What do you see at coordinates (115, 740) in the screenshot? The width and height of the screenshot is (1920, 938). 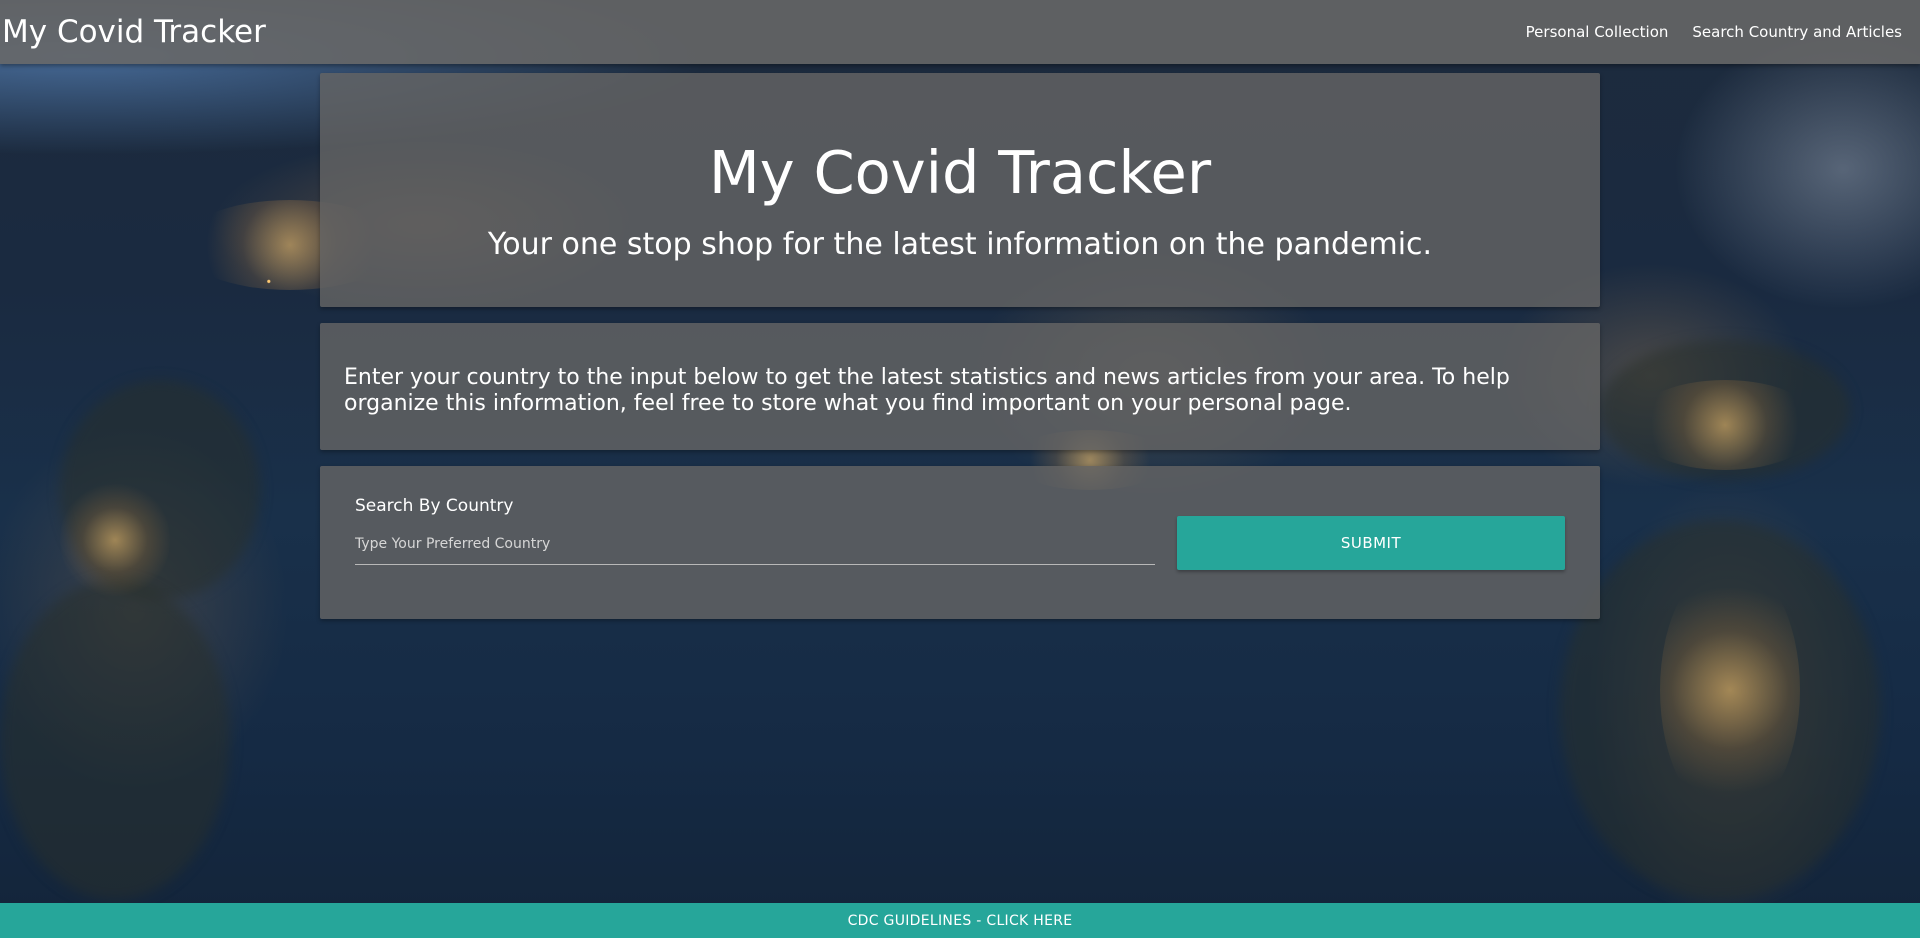 I see `background-landmass` at bounding box center [115, 740].